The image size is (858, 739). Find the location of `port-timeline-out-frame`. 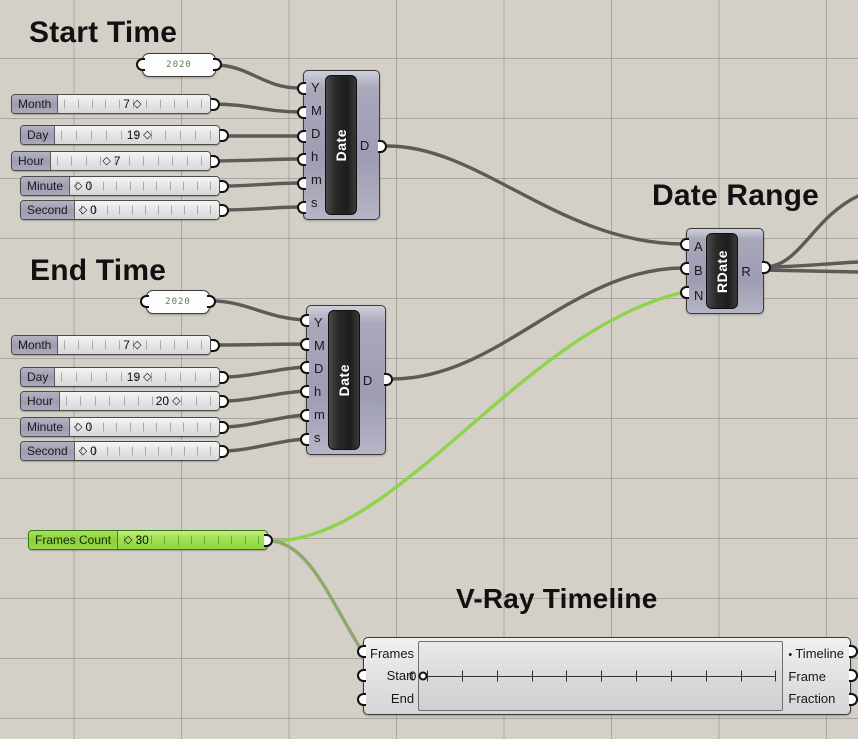

port-timeline-out-frame is located at coordinates (853, 675).